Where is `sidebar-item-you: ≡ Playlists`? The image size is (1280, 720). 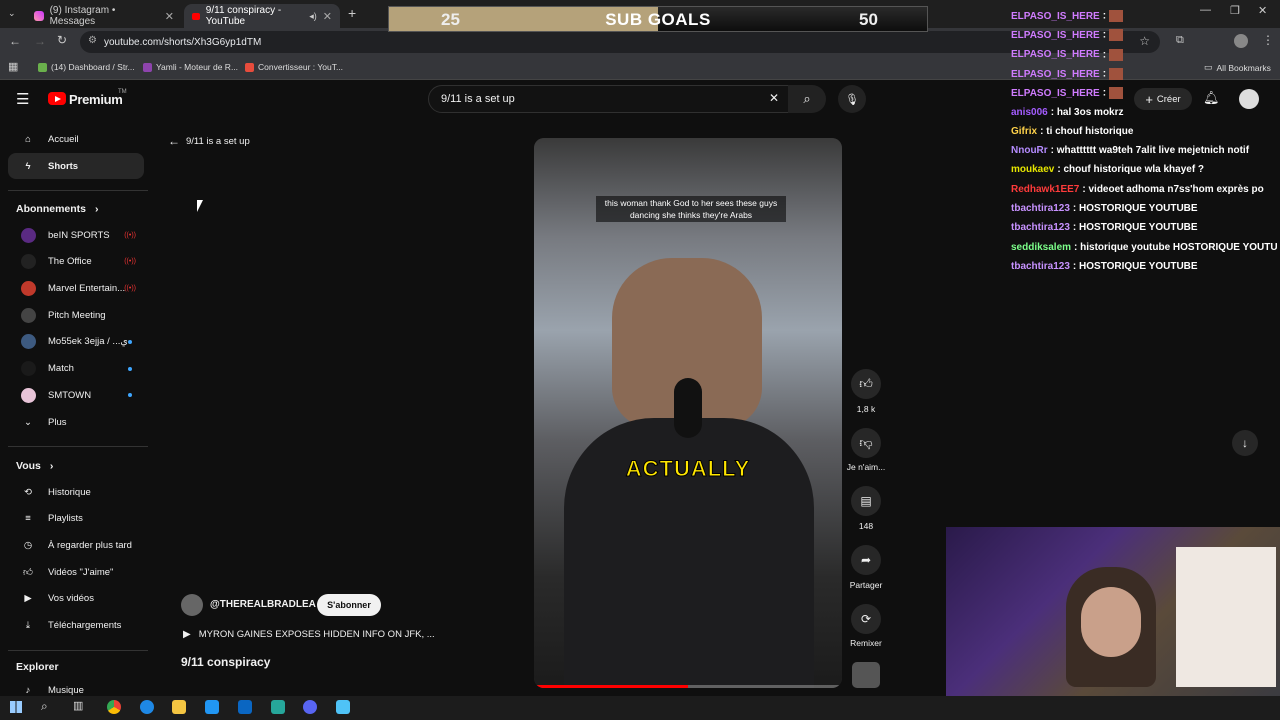
sidebar-item-you: ≡ Playlists is located at coordinates (76, 519).